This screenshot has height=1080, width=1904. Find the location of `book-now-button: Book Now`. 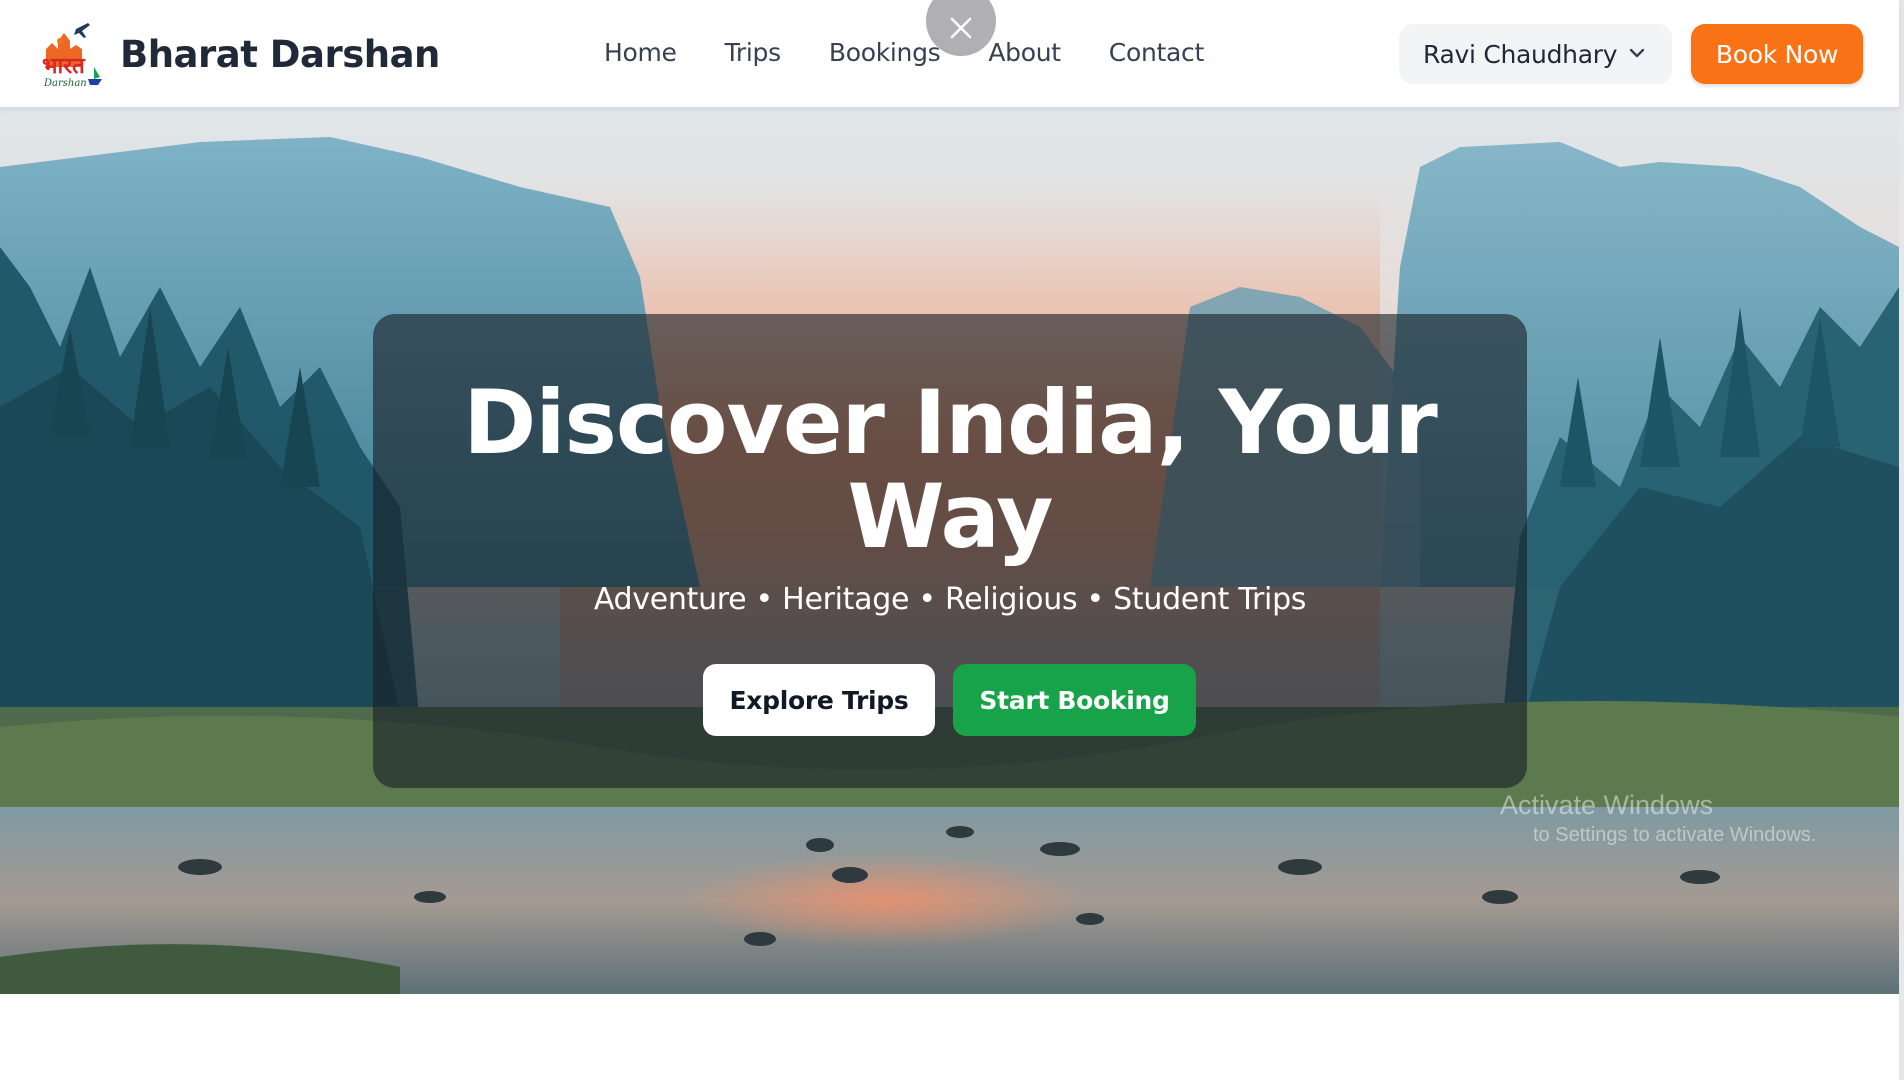

book-now-button: Book Now is located at coordinates (1777, 54).